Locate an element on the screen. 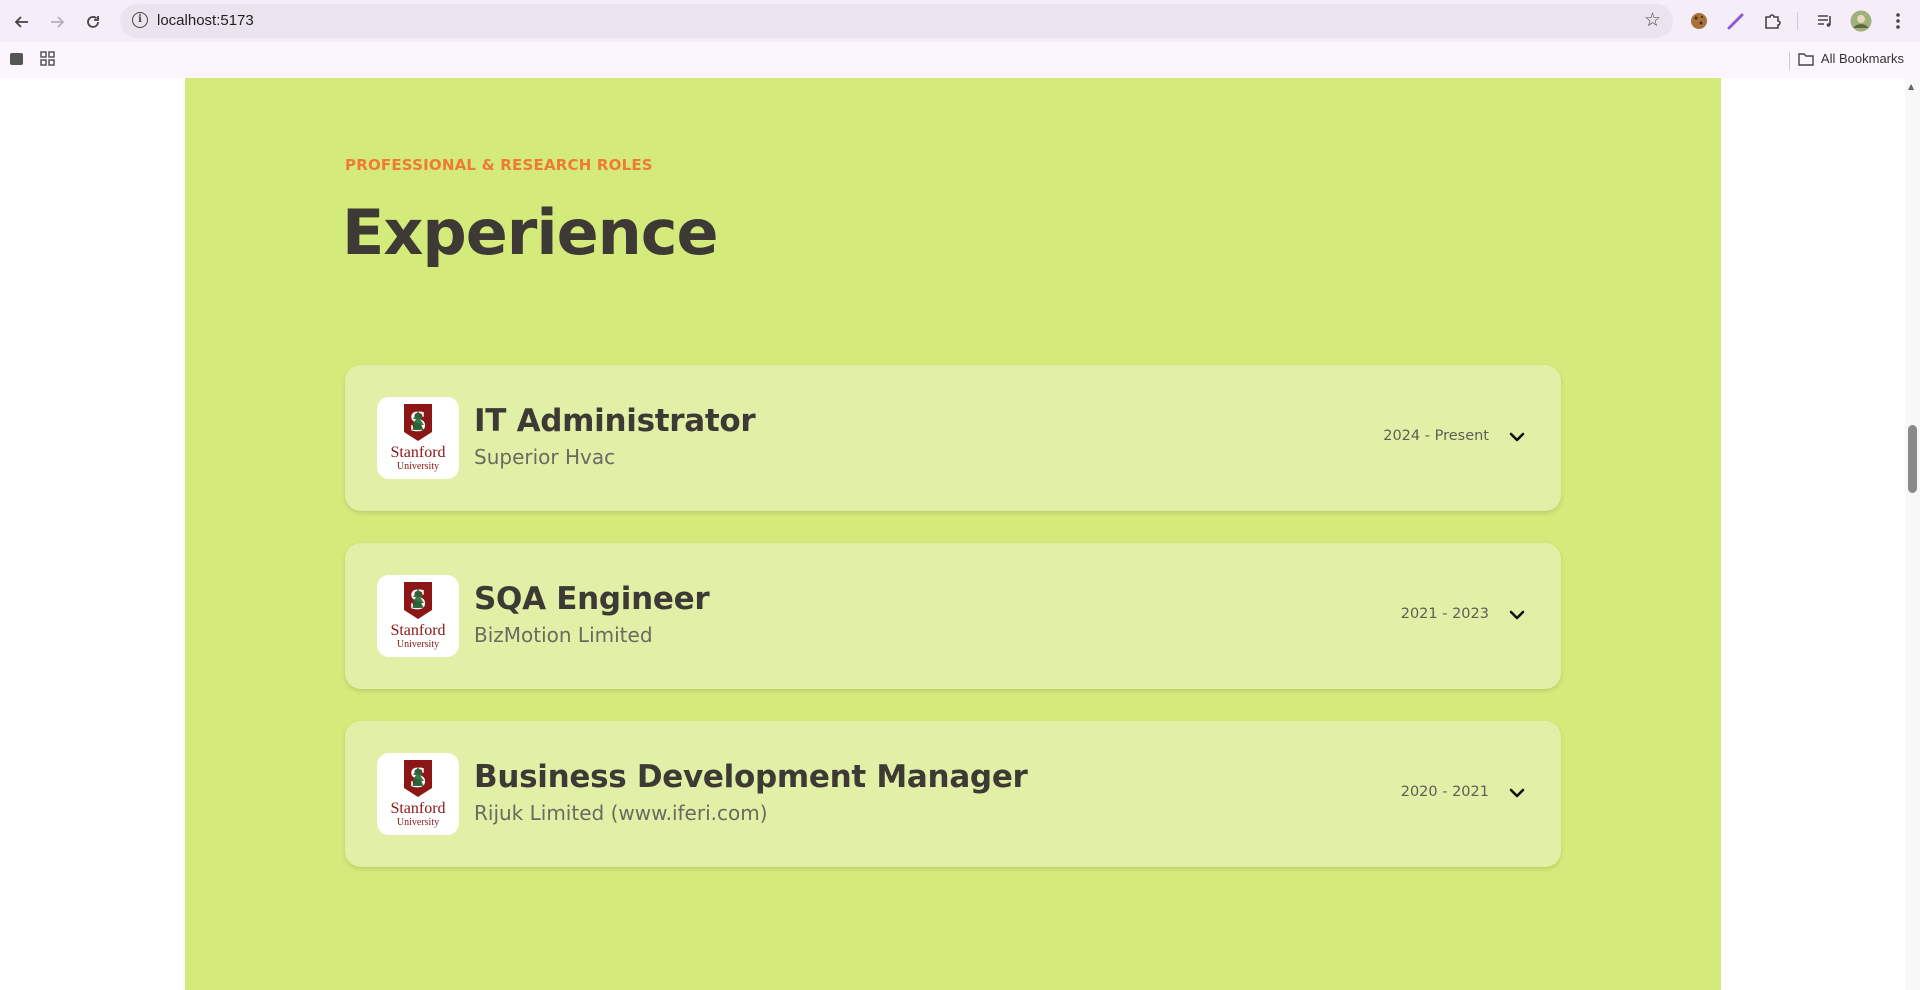 The height and width of the screenshot is (990, 1920). tab-icon is located at coordinates (17, 59).